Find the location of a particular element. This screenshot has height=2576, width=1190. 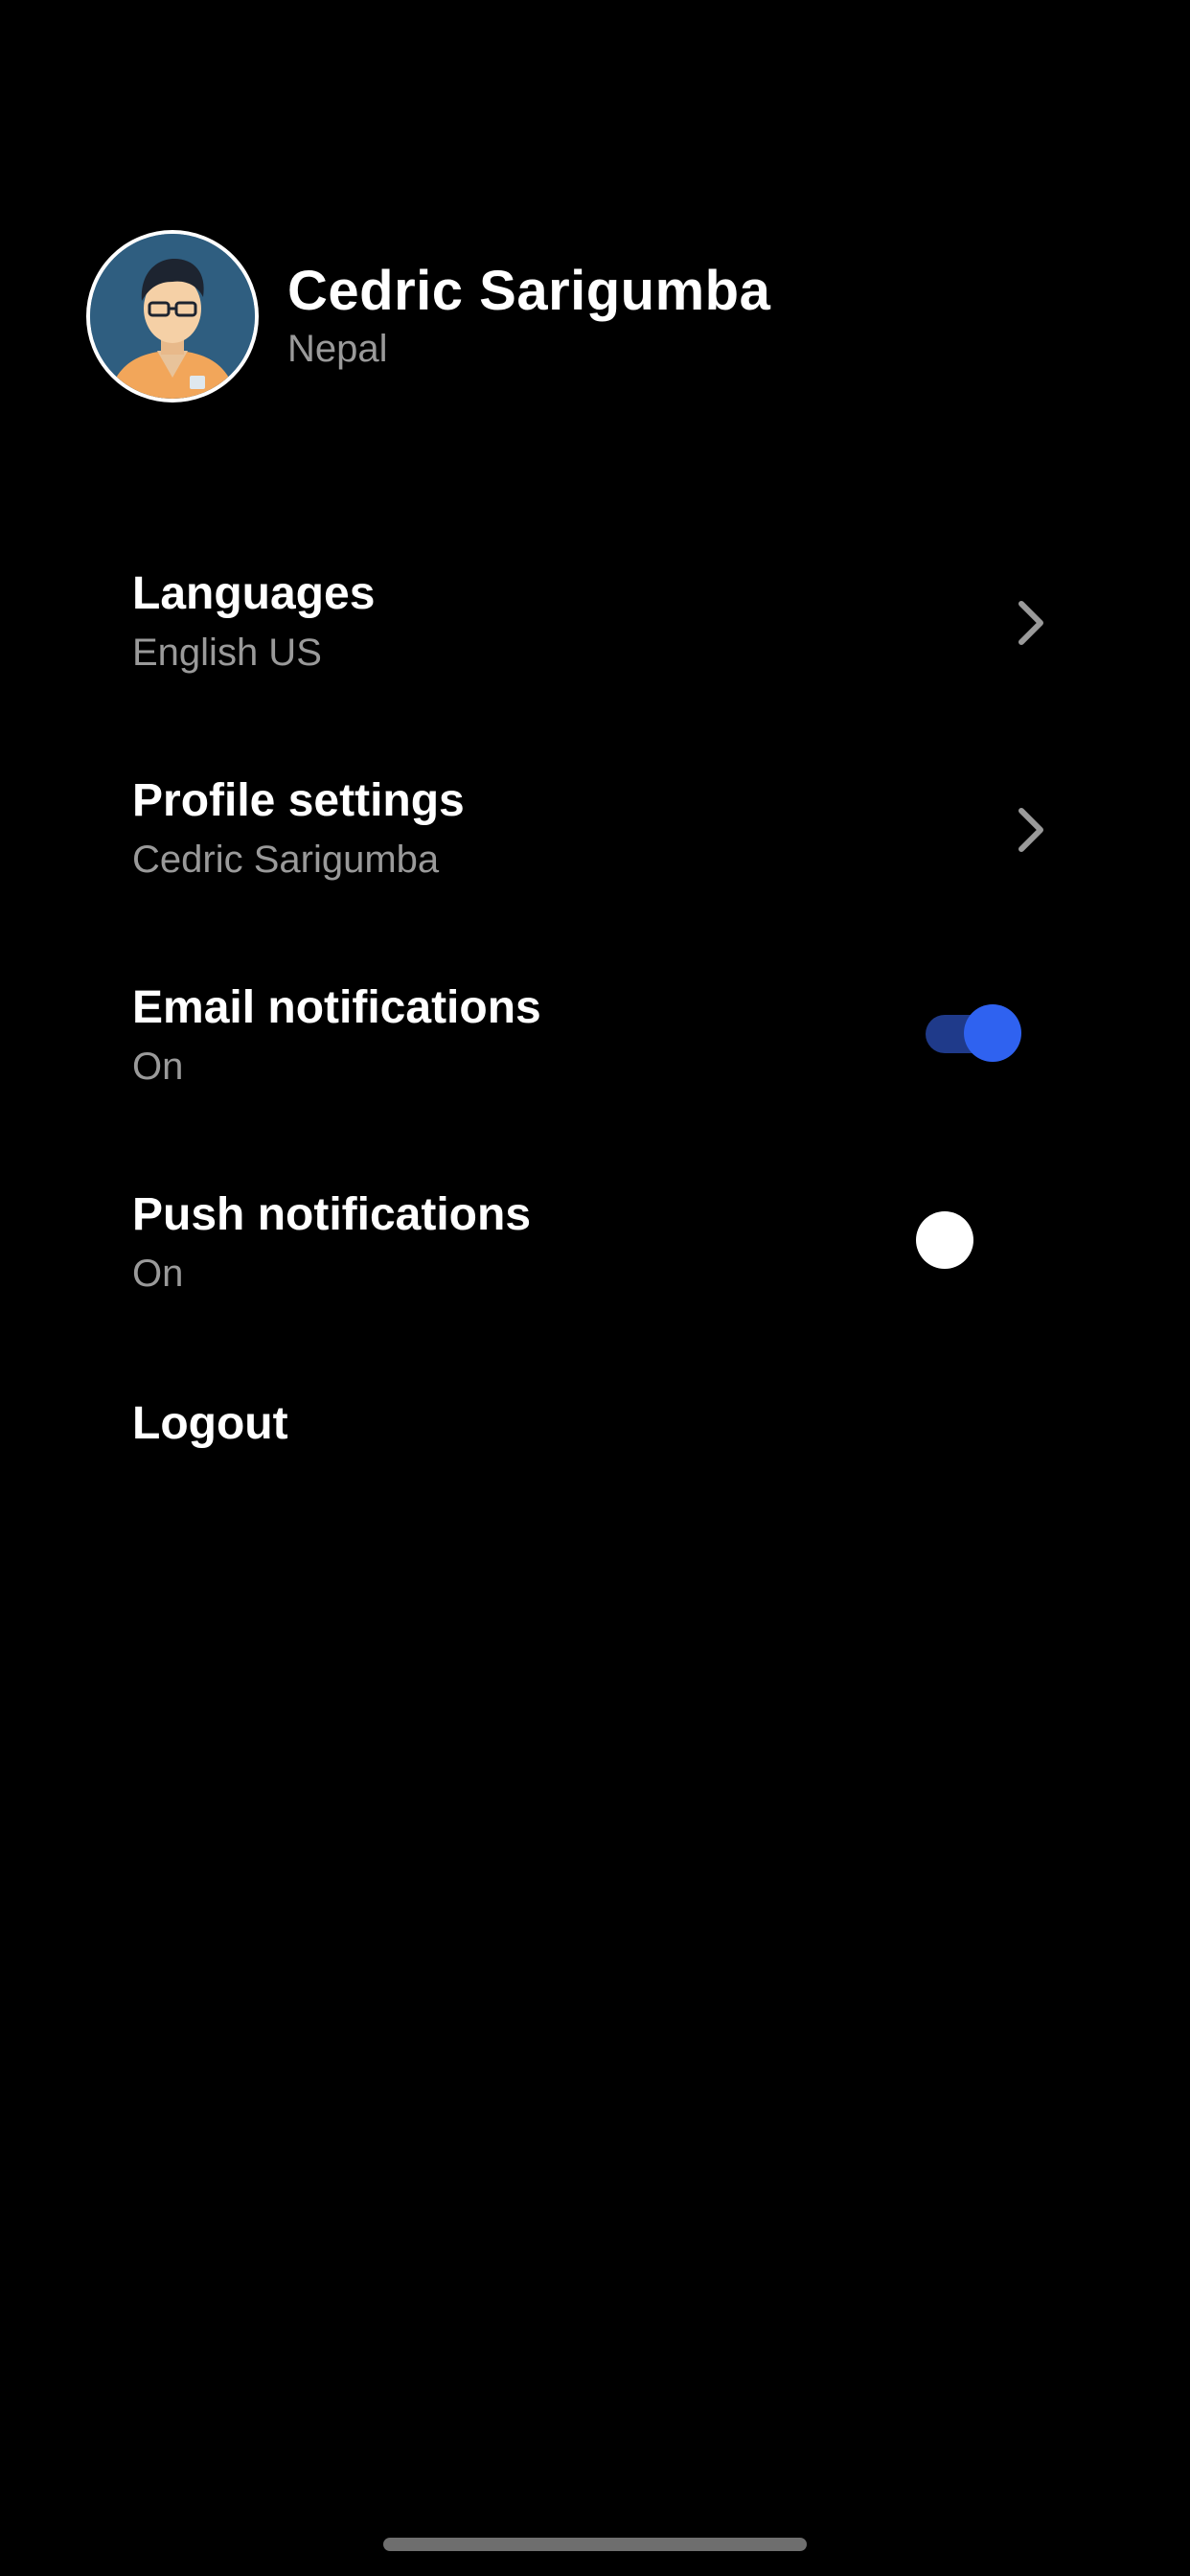

user-avatar-icon is located at coordinates (172, 316).